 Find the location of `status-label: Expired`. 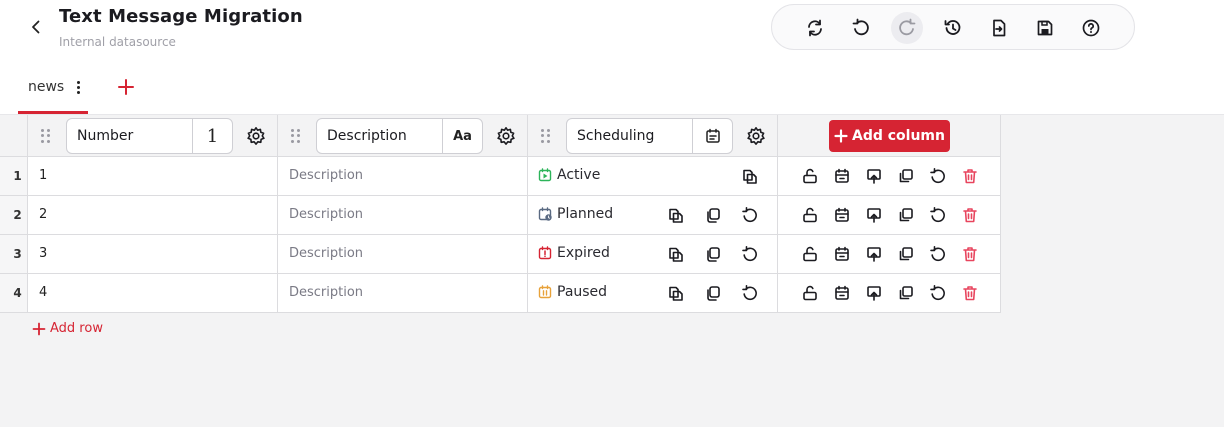

status-label: Expired is located at coordinates (583, 253).